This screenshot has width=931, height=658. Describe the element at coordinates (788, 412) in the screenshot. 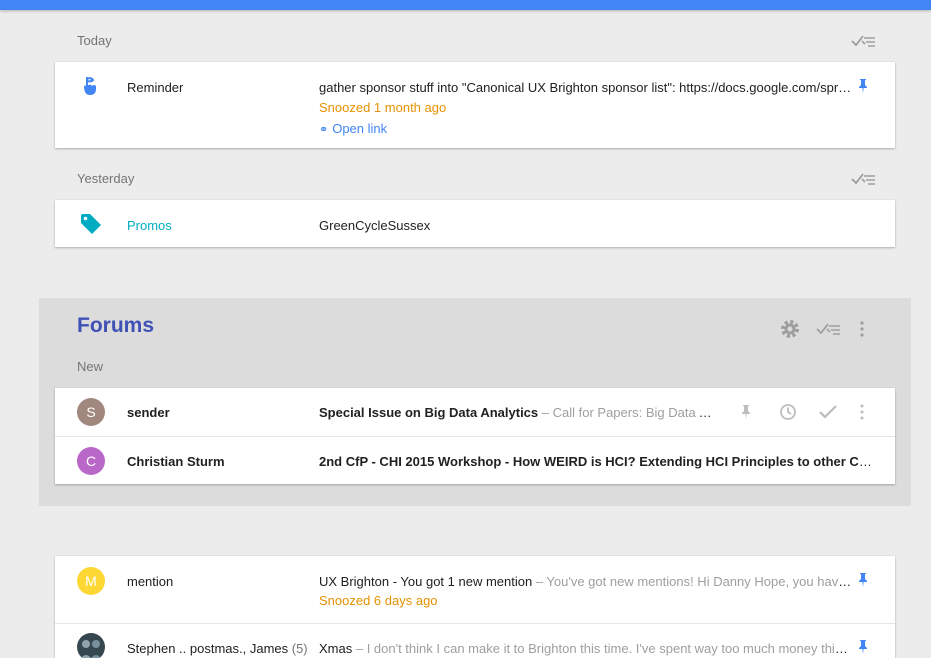

I see `snooze-clock-icon` at that location.